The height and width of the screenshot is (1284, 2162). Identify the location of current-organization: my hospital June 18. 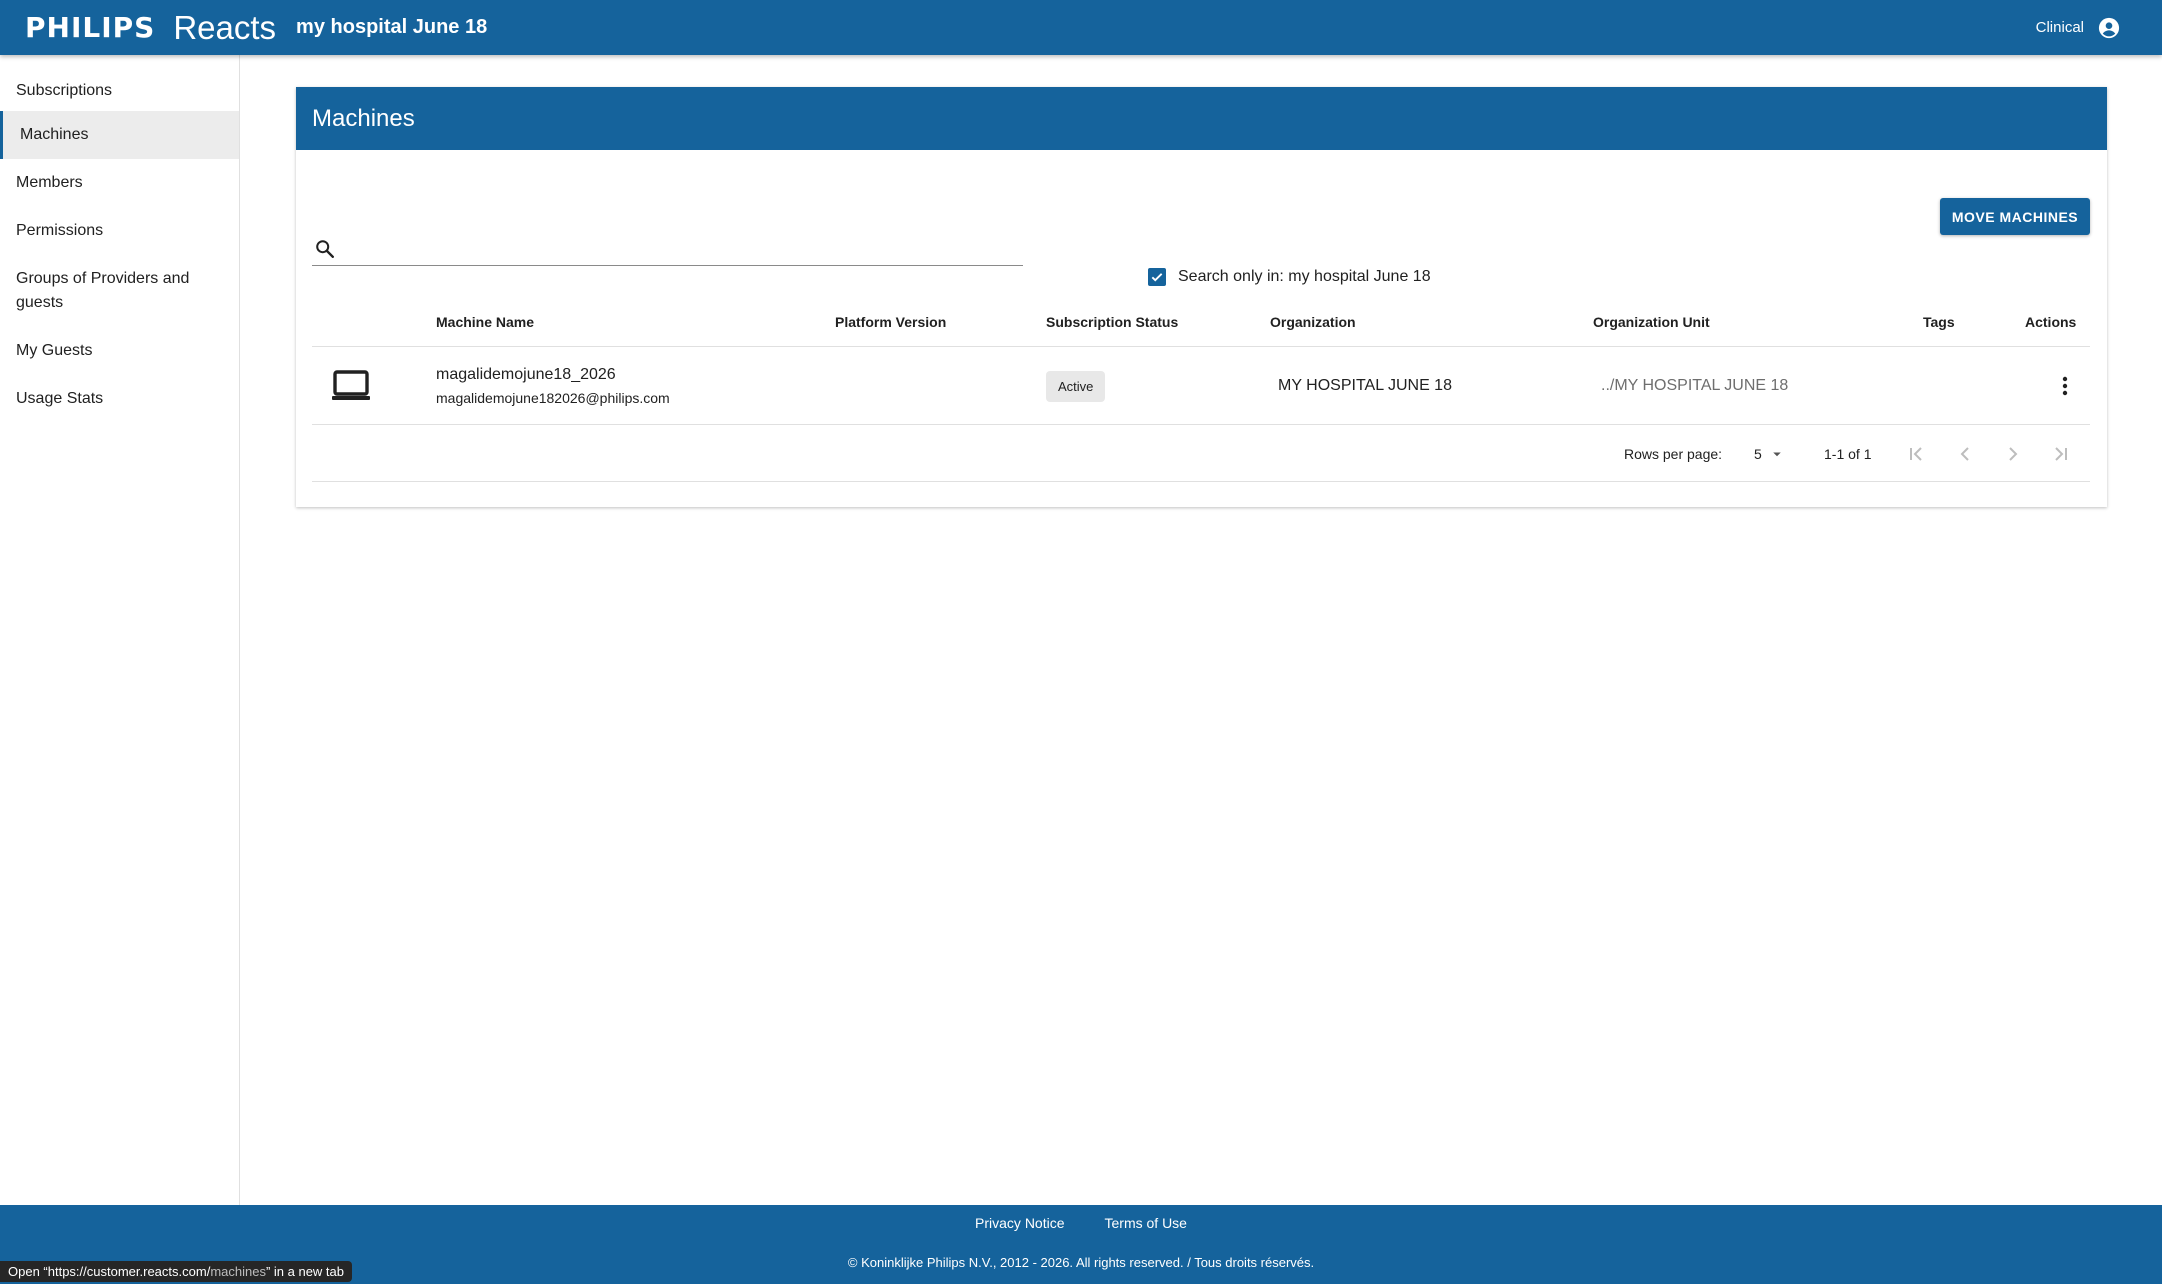
(392, 27).